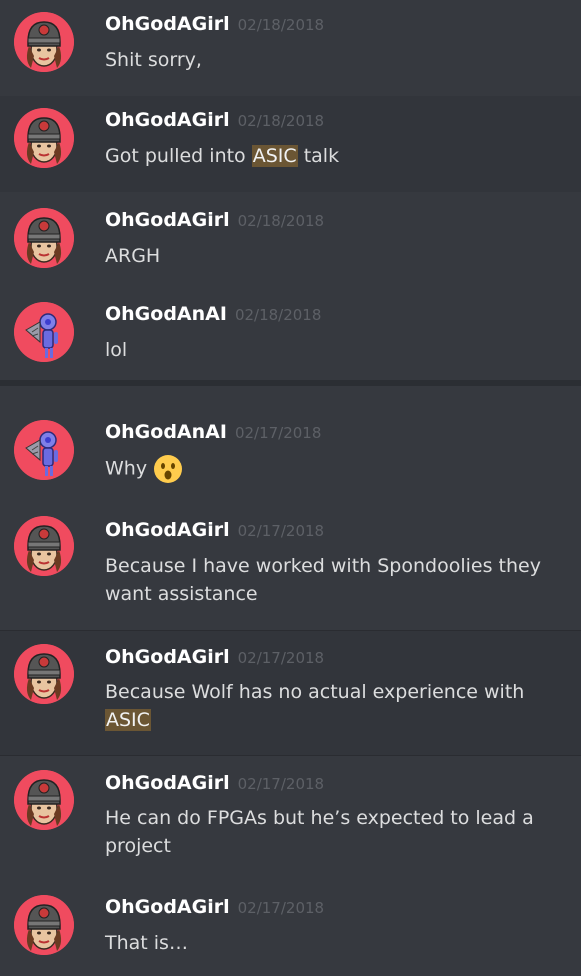 The image size is (581, 976). Describe the element at coordinates (213, 432) in the screenshot. I see `author-name: OhGodAnAI 02/17/2018` at that location.